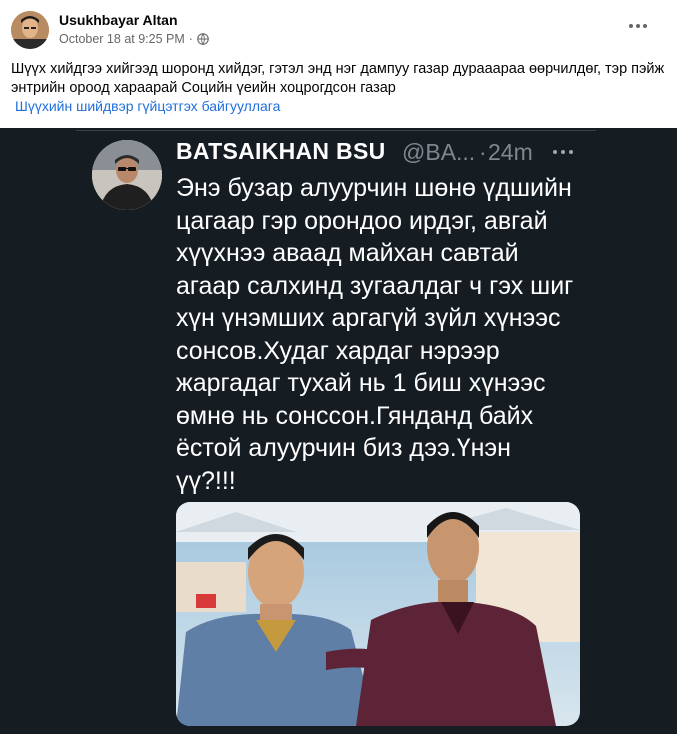 This screenshot has height=734, width=677. I want to click on avatar-image, so click(30, 30).